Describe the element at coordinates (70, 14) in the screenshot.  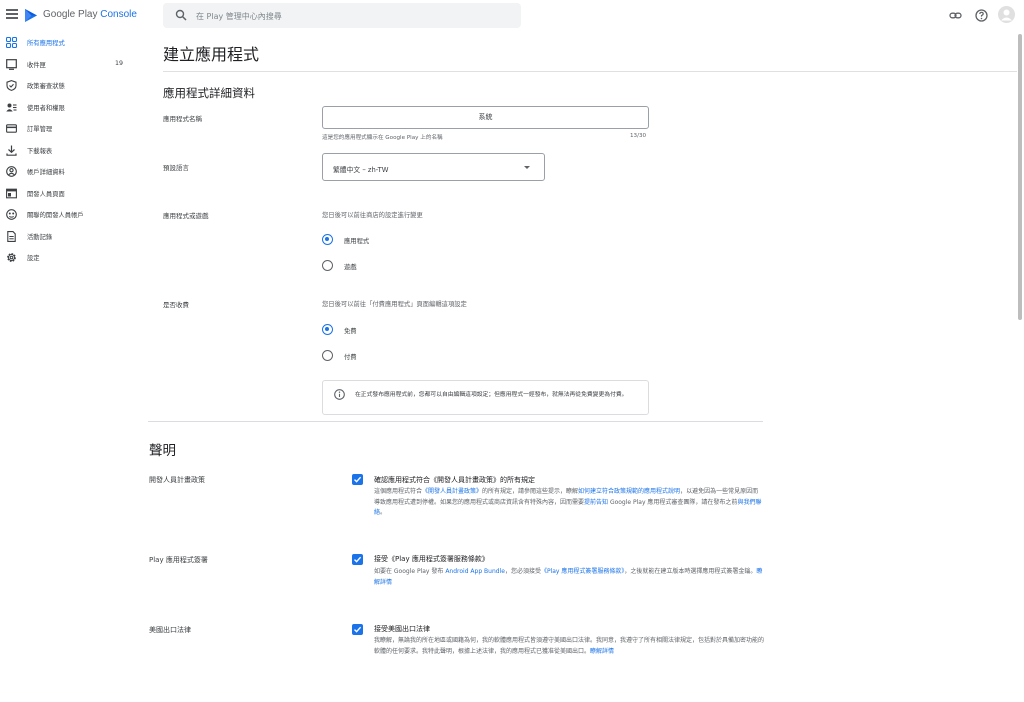
I see `brand-google-play: Google Play` at that location.